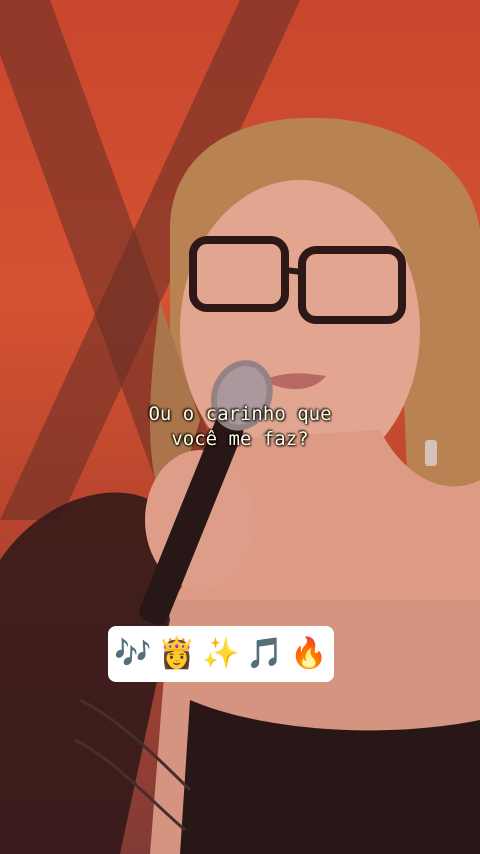 The height and width of the screenshot is (854, 480). I want to click on musical-notes-emoji-icon: 🎶, so click(133, 653).